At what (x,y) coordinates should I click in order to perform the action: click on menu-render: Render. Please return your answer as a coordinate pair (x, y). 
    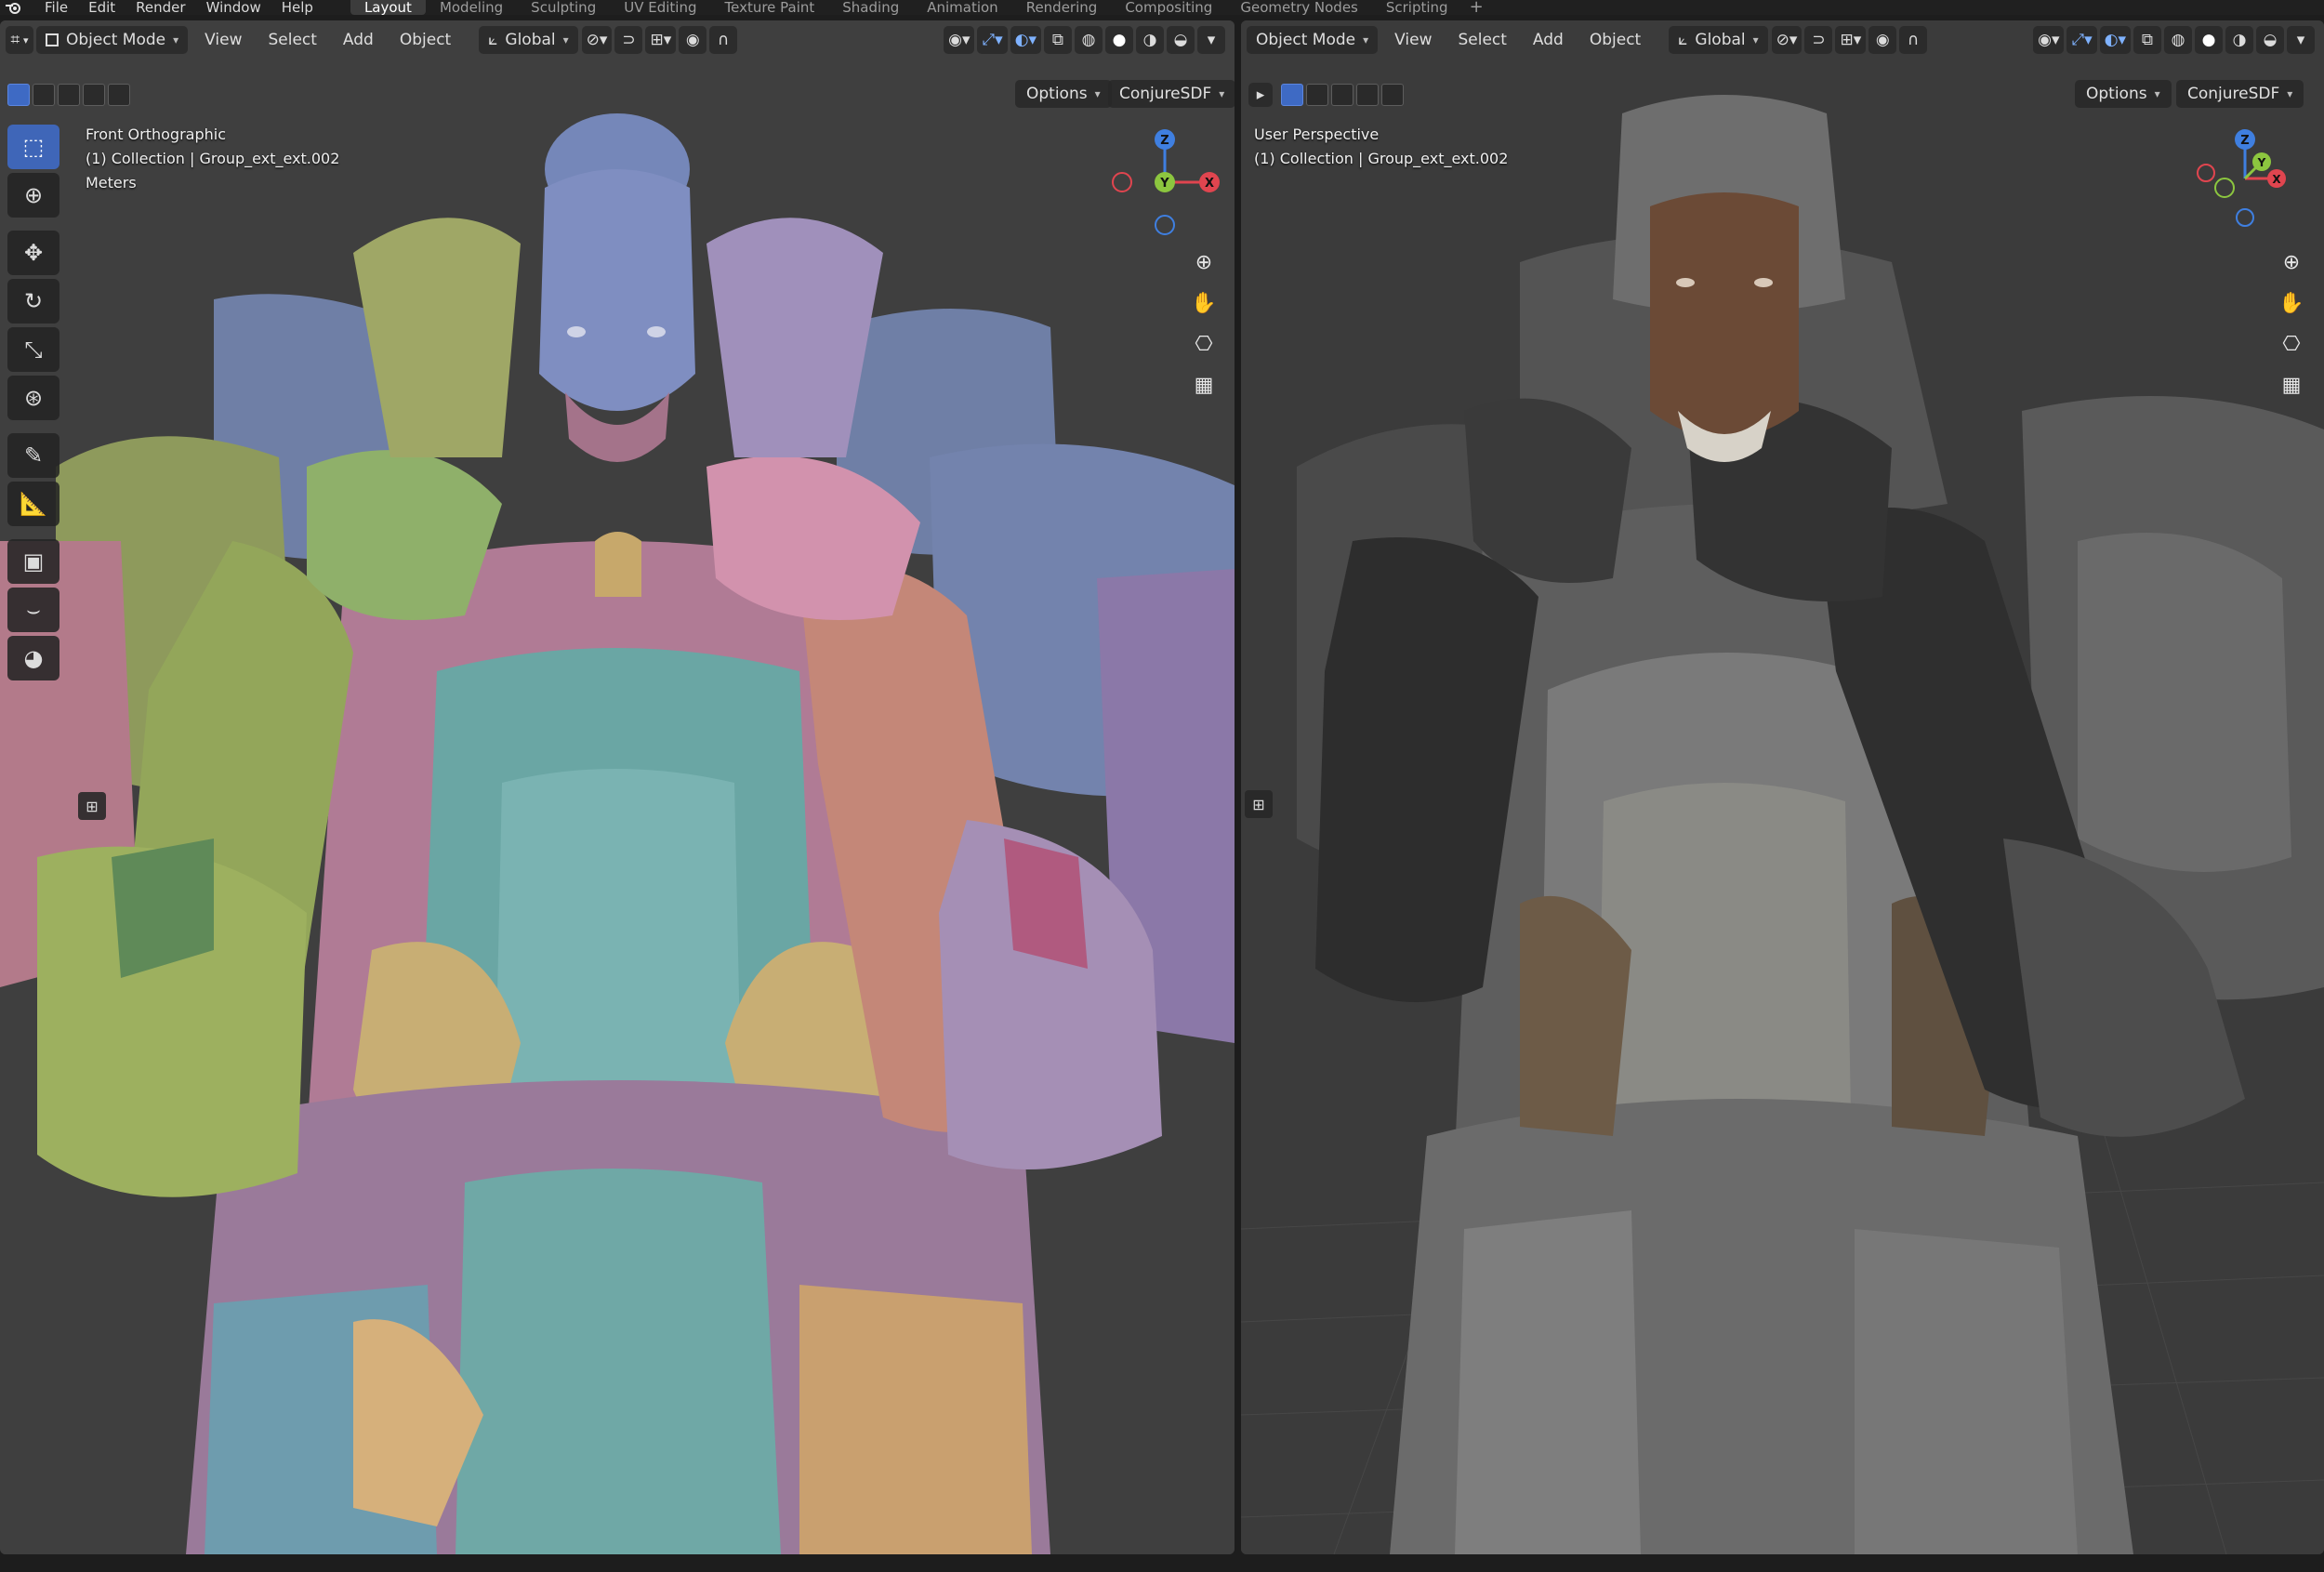
    Looking at the image, I should click on (160, 7).